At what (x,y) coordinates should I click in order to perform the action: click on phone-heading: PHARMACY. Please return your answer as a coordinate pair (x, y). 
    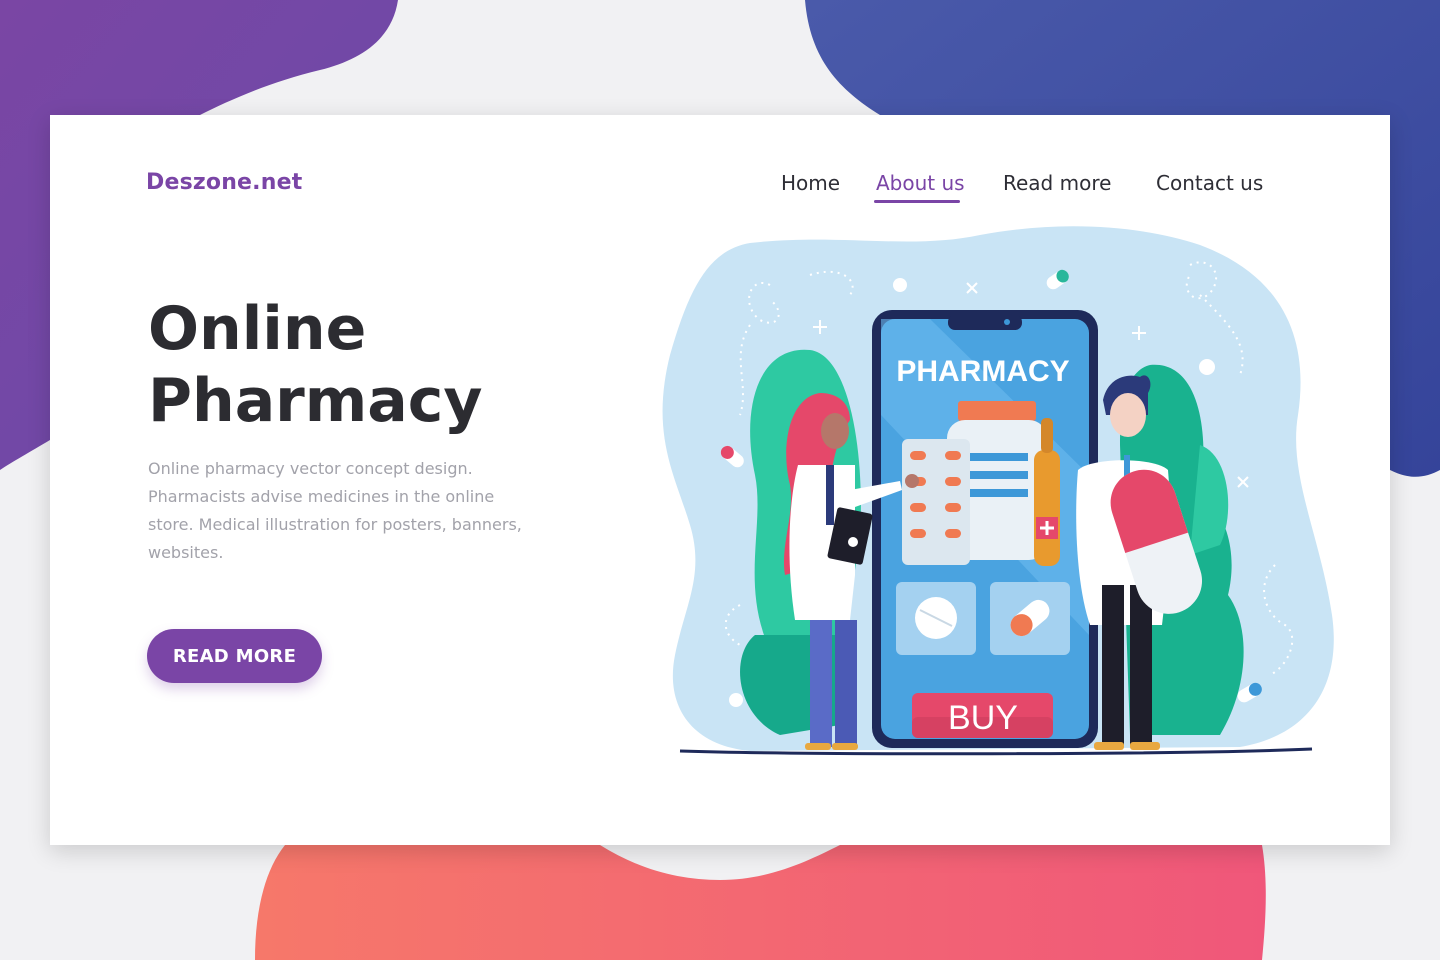
    Looking at the image, I should click on (982, 371).